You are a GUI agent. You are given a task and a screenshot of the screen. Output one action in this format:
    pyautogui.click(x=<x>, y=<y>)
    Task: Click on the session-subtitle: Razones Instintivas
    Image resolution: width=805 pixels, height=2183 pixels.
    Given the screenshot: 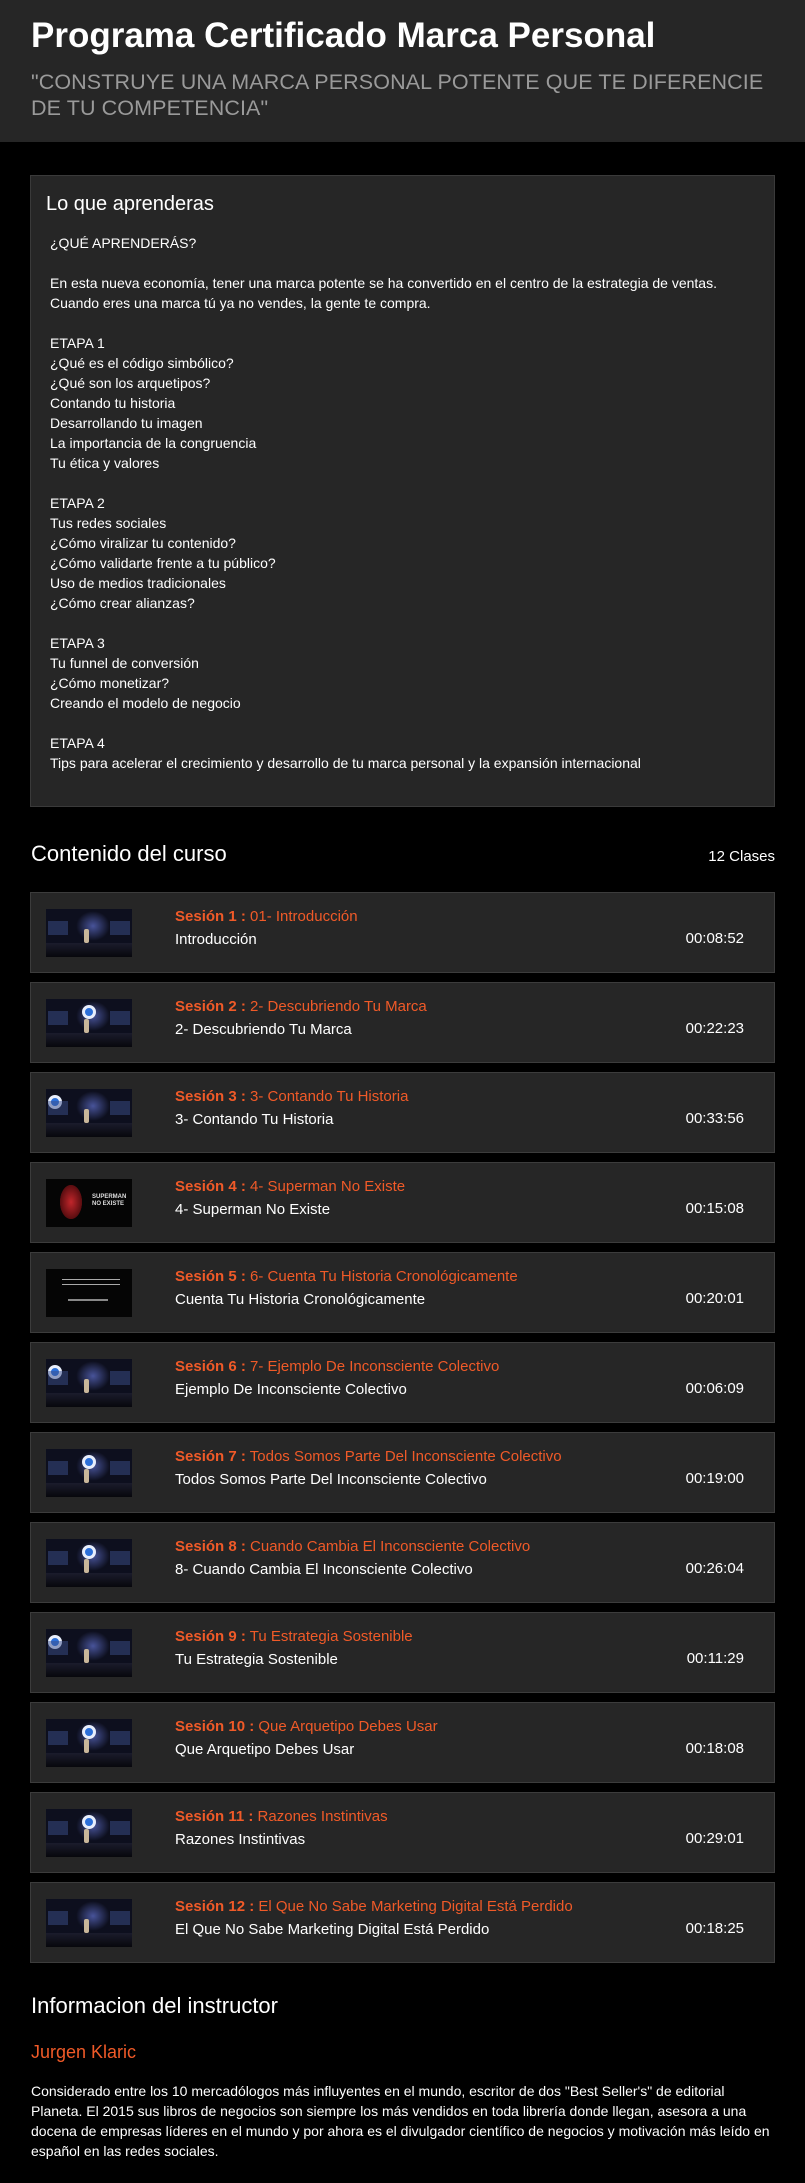 What is the action you would take?
    pyautogui.click(x=240, y=1839)
    